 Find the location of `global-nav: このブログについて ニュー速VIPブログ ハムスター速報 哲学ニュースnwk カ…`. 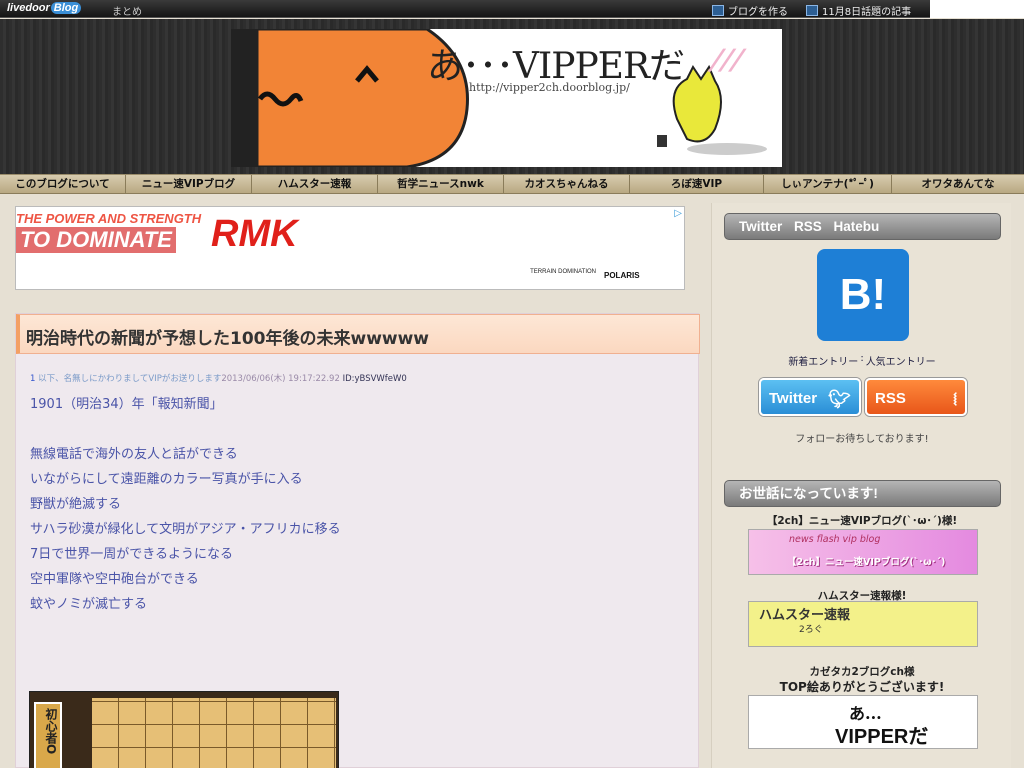

global-nav: このブログについて ニュー速VIPブログ ハムスター速報 哲学ニュースnwk カ… is located at coordinates (512, 184).